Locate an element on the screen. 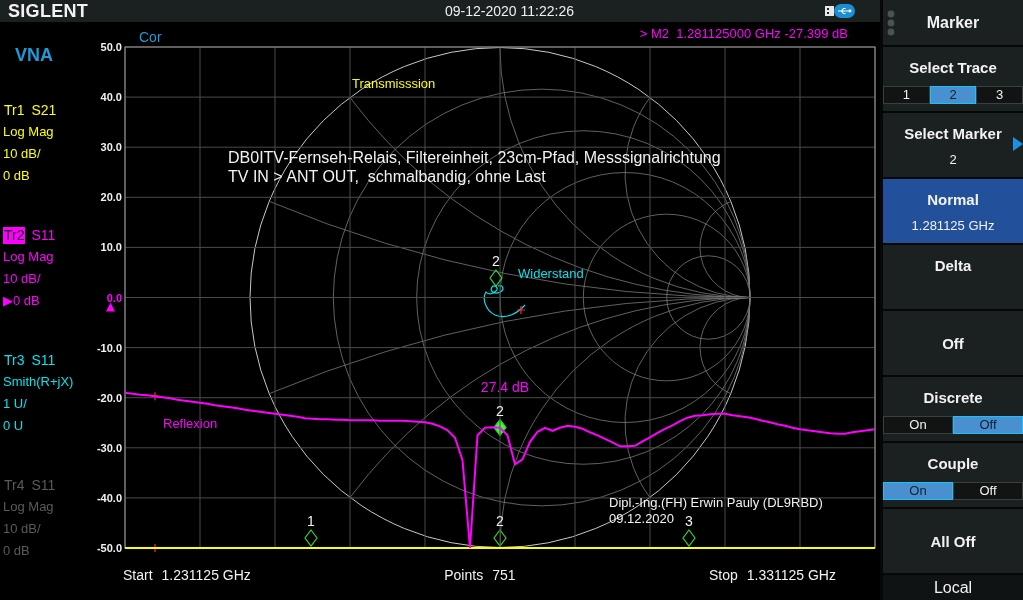 This screenshot has height=600, width=1023. axis-tick-label: 10.0 is located at coordinates (111, 247).